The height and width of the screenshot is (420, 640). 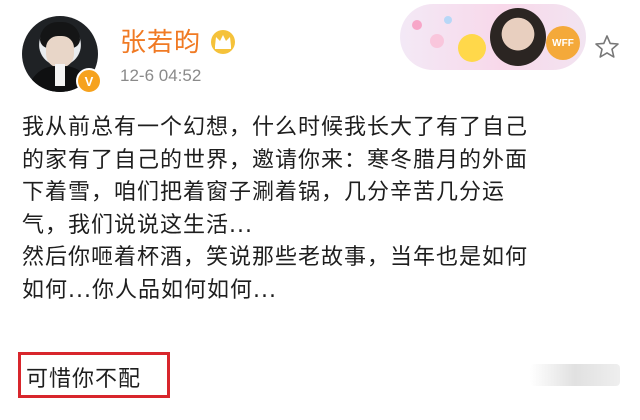 What do you see at coordinates (563, 43) in the screenshot?
I see `wff-badge: WFF` at bounding box center [563, 43].